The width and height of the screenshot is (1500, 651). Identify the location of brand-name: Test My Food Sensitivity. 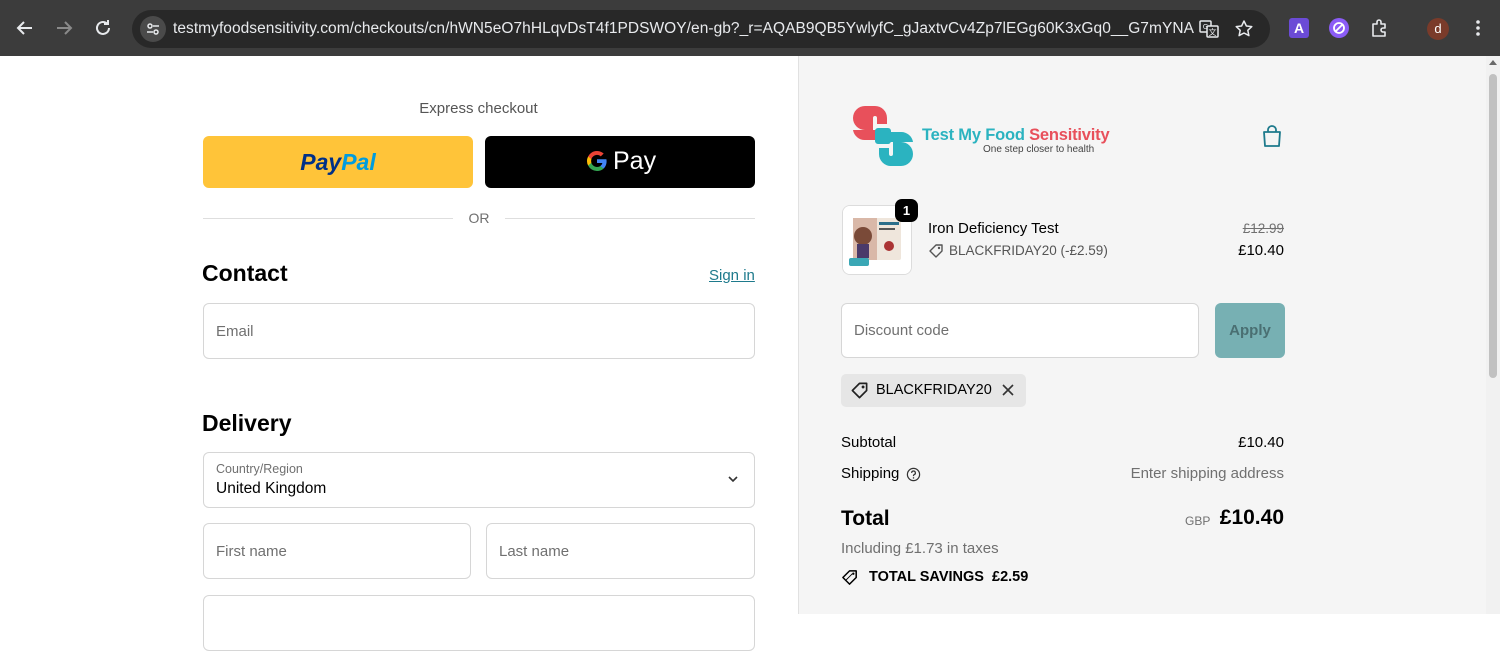
(1016, 135).